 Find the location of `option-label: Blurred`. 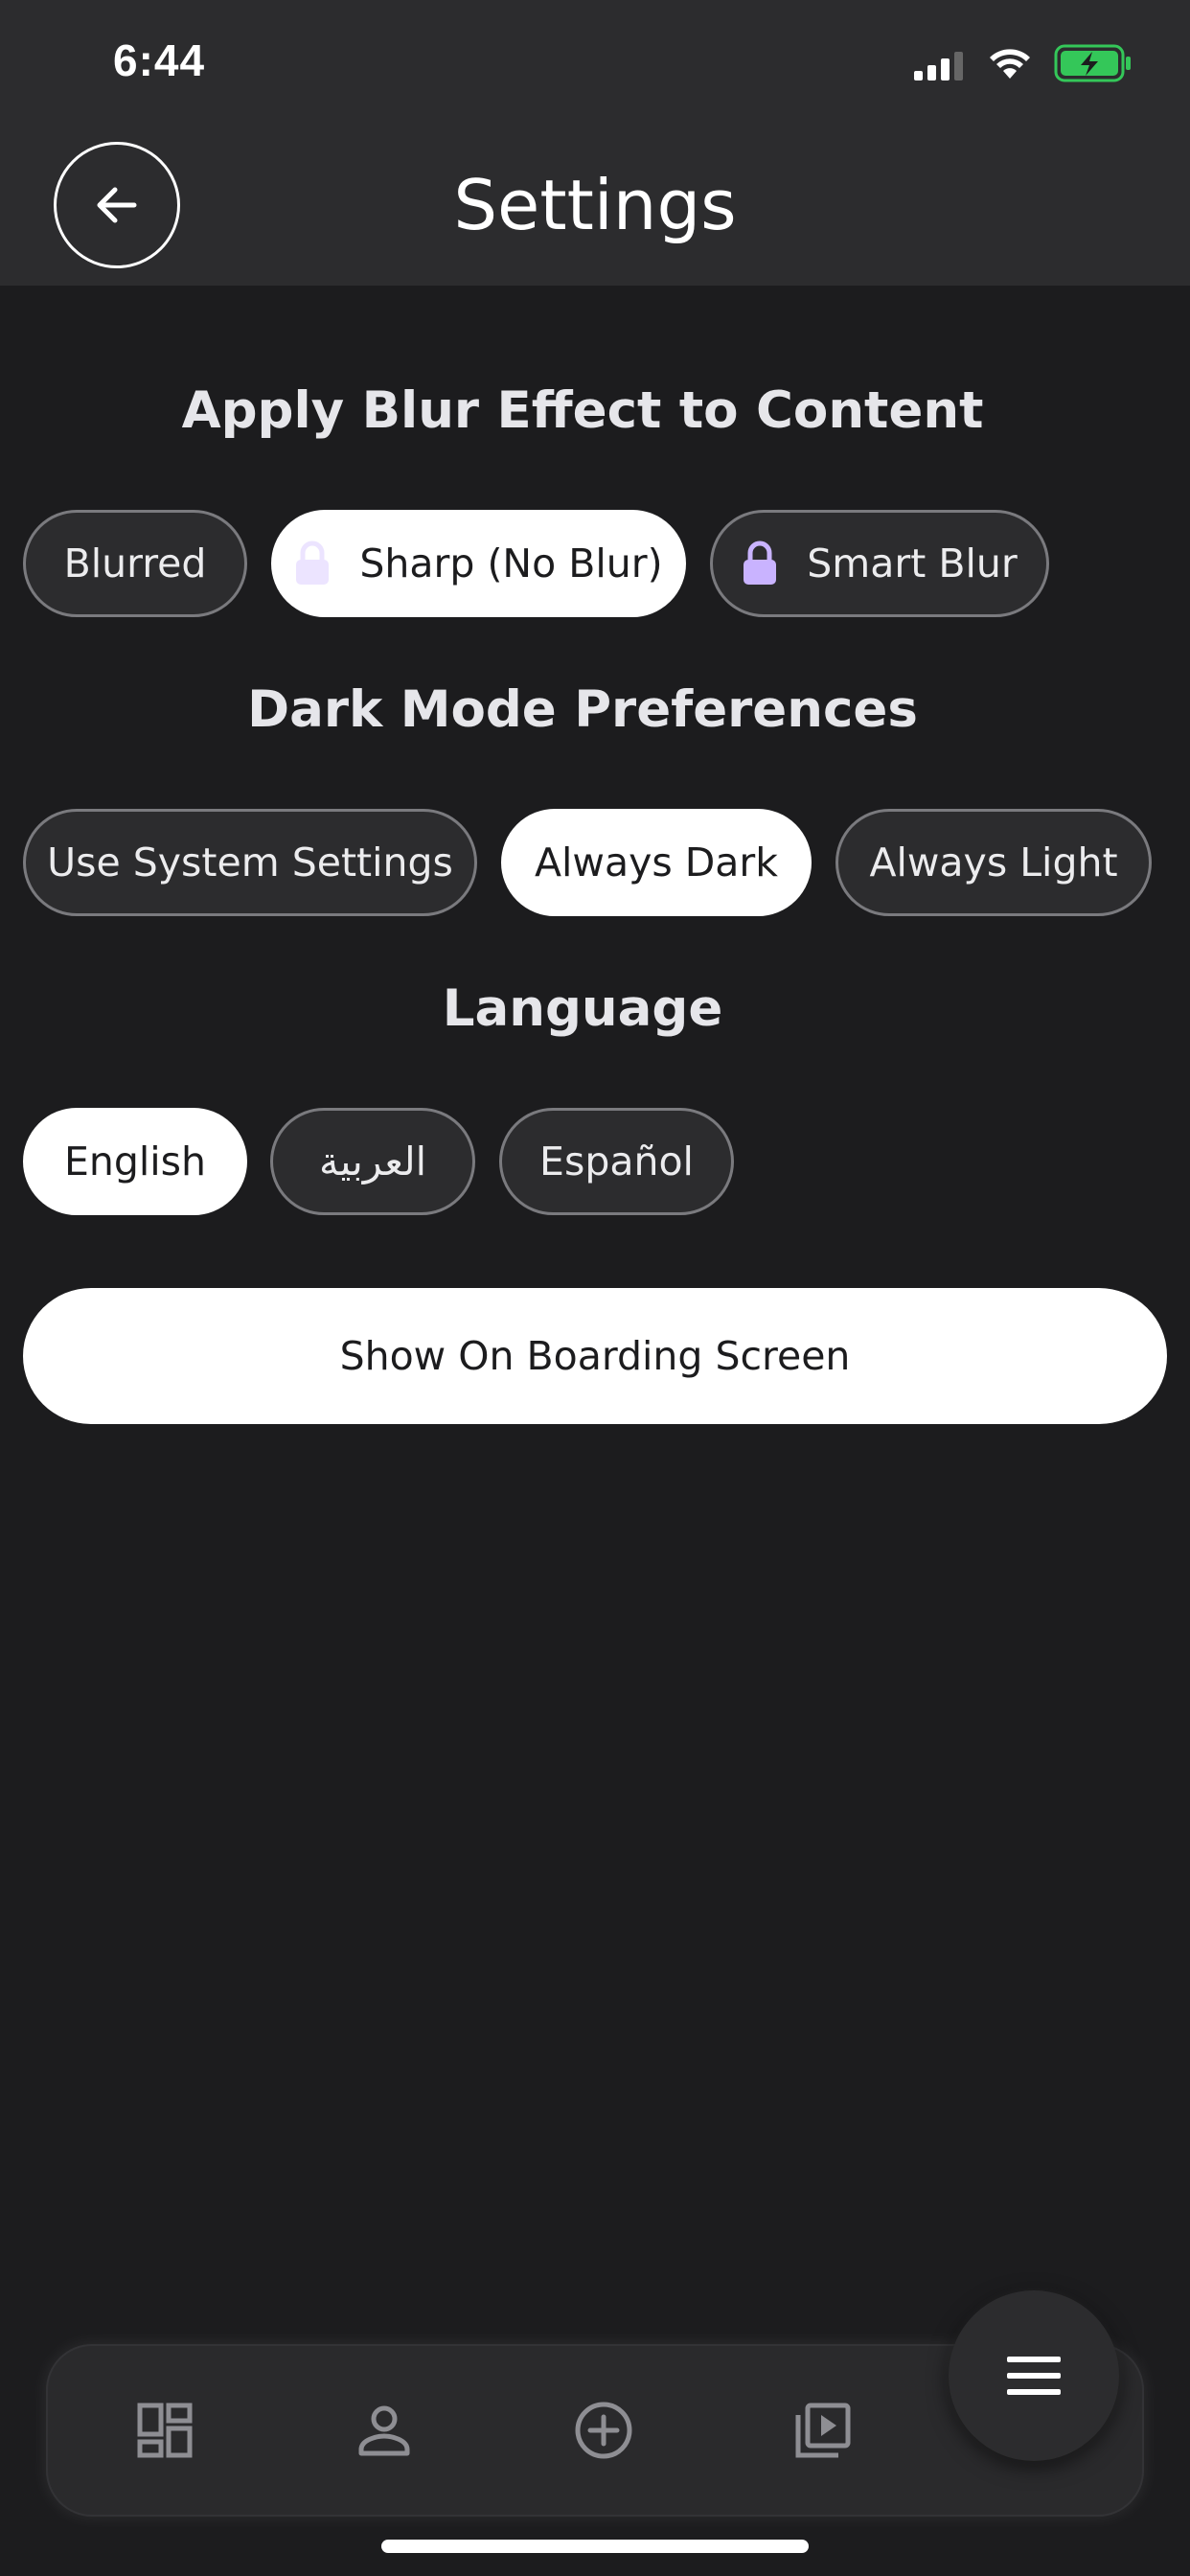

option-label: Blurred is located at coordinates (135, 563).